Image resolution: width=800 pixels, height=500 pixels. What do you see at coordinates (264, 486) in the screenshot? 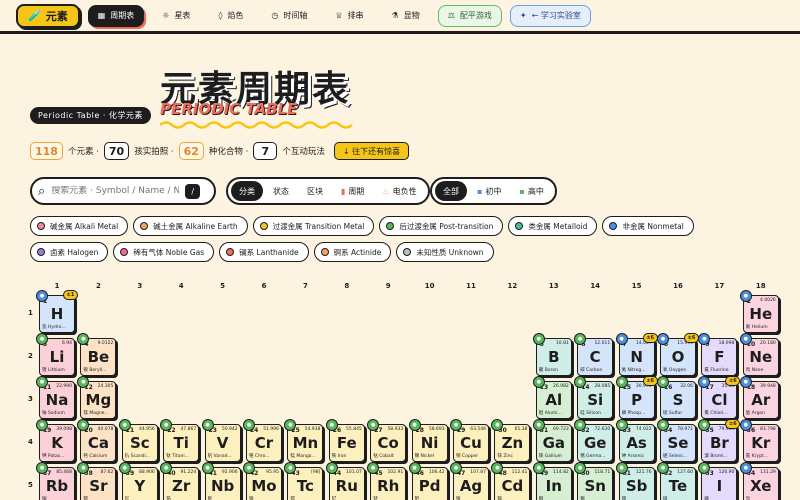
I see `element-symbol: Mo` at bounding box center [264, 486].